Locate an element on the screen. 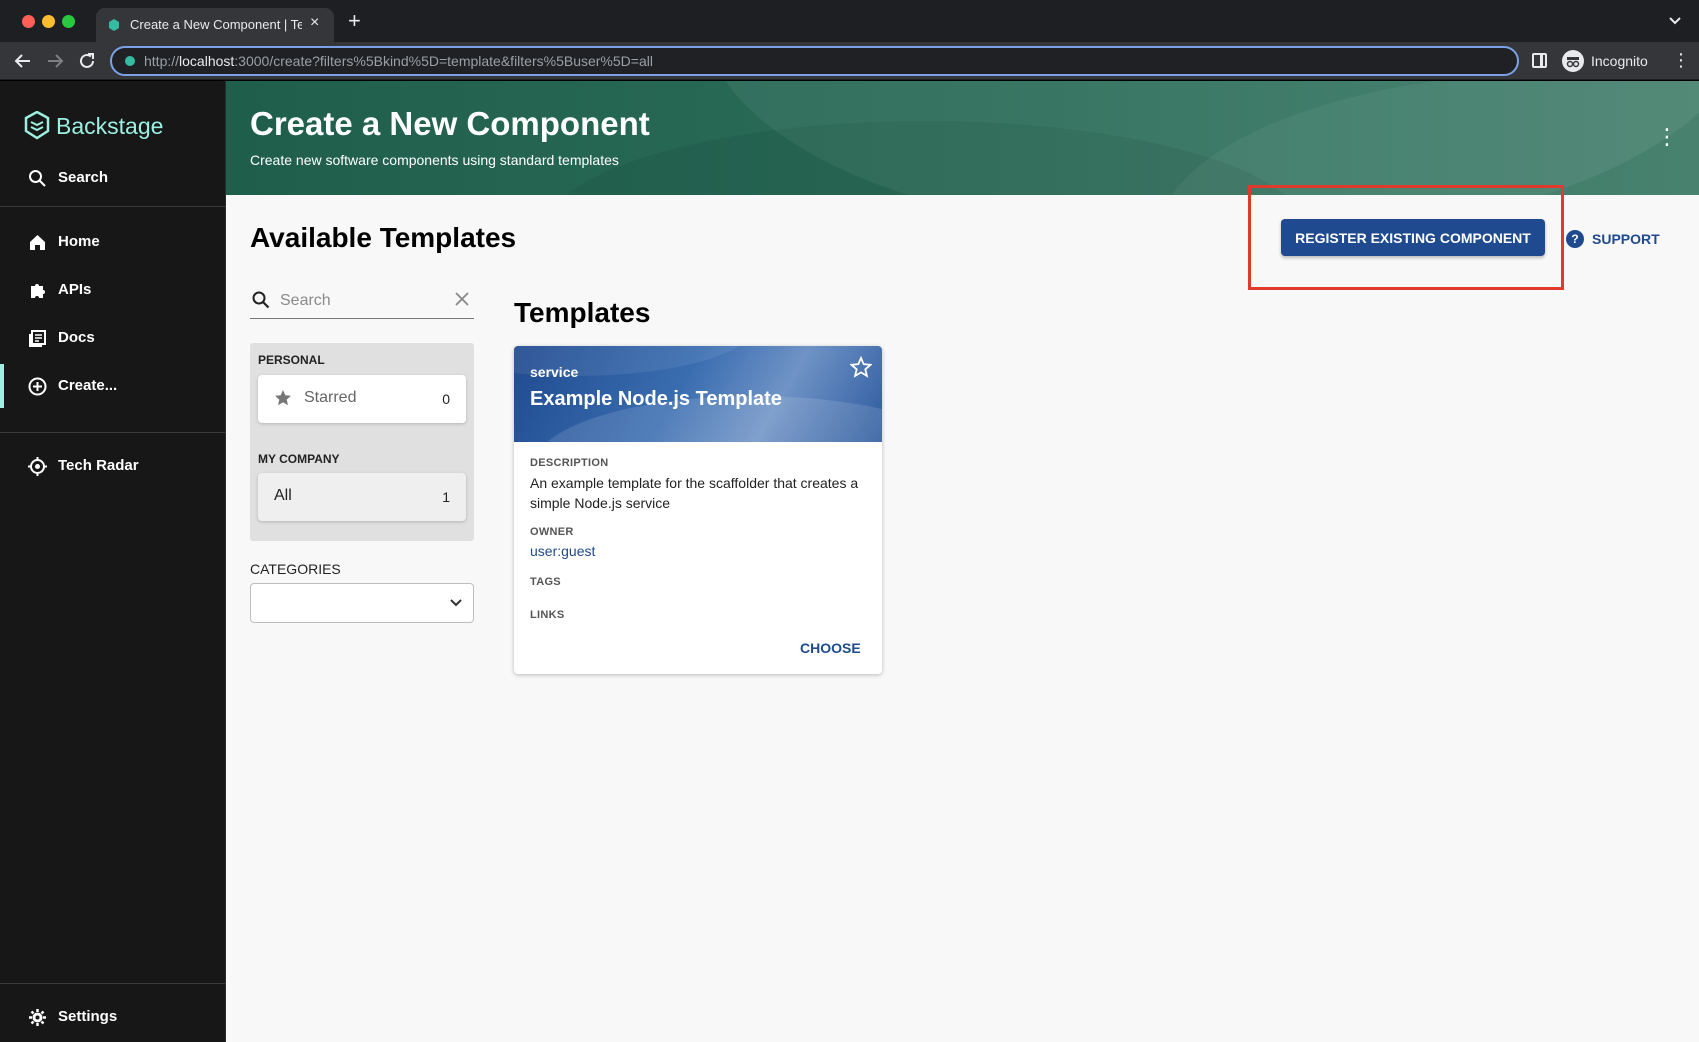 The image size is (1699, 1042). categories-label: CATEGORIES is located at coordinates (295, 569).